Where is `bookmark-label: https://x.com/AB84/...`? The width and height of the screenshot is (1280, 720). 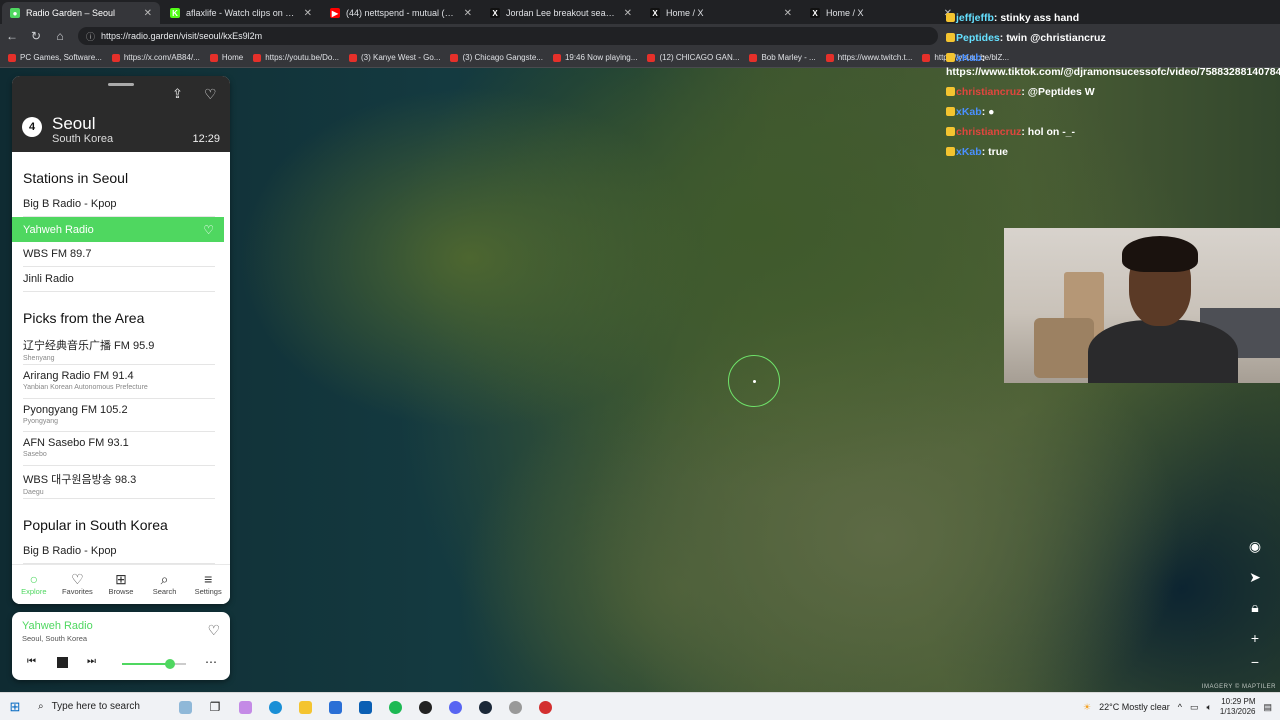
bookmark-label: https://x.com/AB84/... is located at coordinates (161, 57).